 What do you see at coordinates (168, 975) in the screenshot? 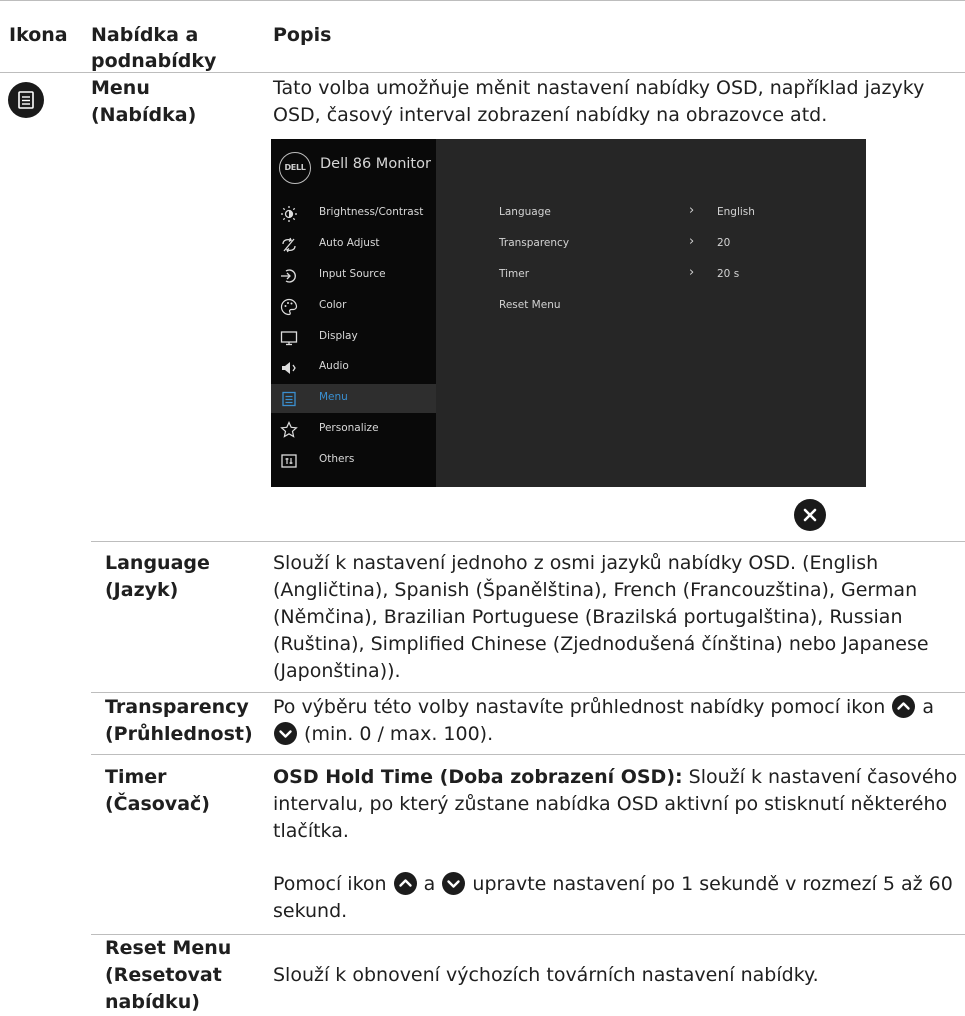
I see `reset-row-name: Reset Menu (Resetovat nabídku)` at bounding box center [168, 975].